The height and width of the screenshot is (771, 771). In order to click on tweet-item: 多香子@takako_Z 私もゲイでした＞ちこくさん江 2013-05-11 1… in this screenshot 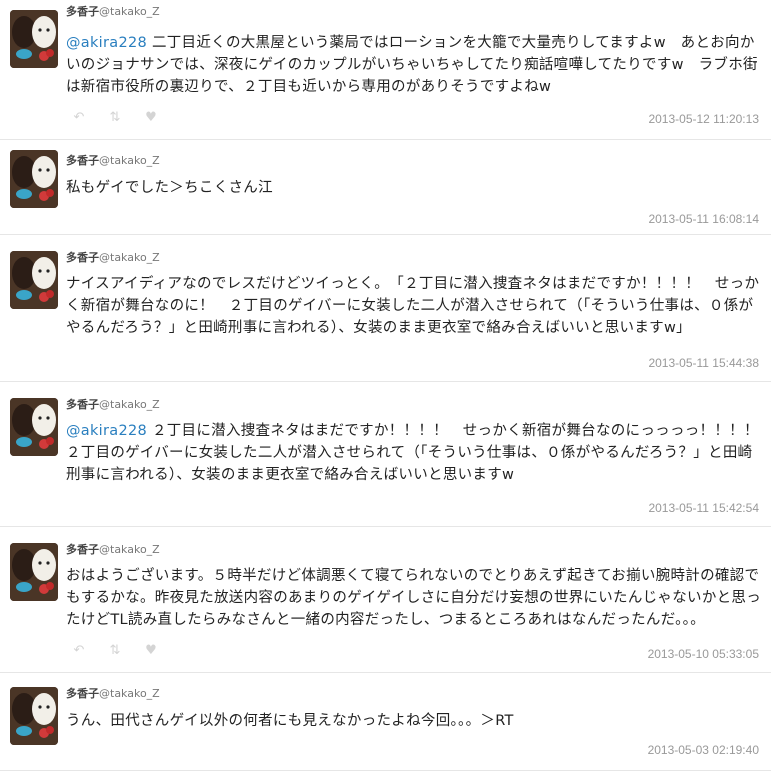, I will do `click(385, 187)`.